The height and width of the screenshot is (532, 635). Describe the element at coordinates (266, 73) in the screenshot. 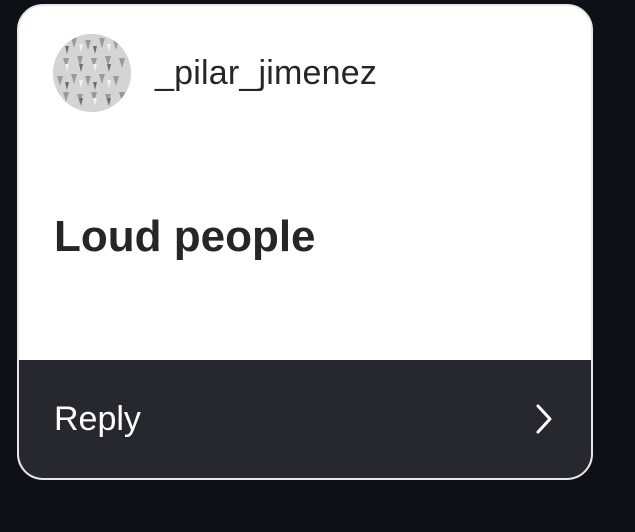

I see `username: _pilar_jimenez` at that location.